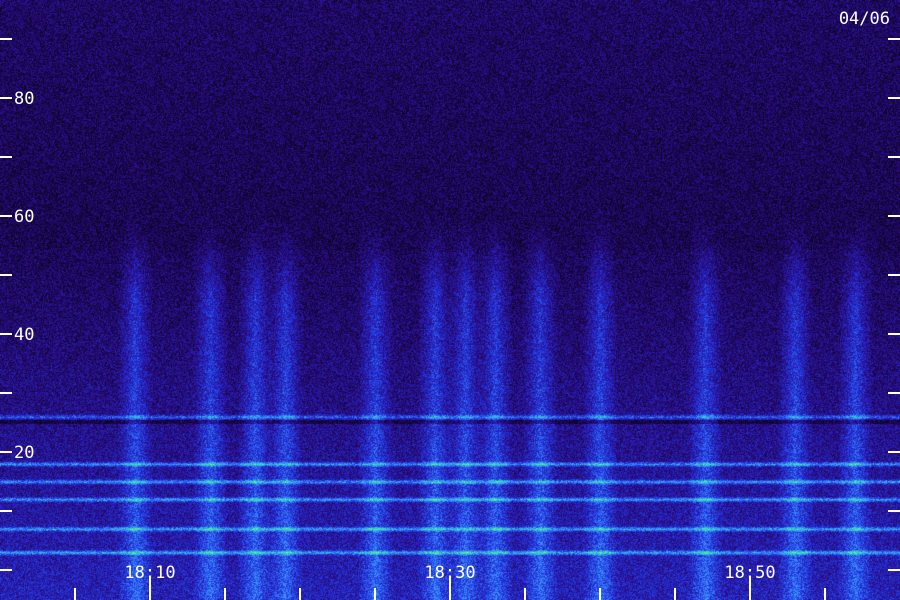  What do you see at coordinates (449, 573) in the screenshot?
I see `x-tick-label-18:30: 18:30` at bounding box center [449, 573].